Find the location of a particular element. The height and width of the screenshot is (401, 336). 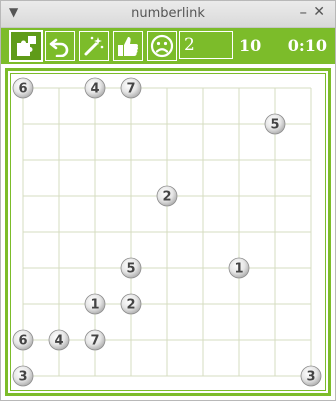

puzzle-icon is located at coordinates (26, 46).